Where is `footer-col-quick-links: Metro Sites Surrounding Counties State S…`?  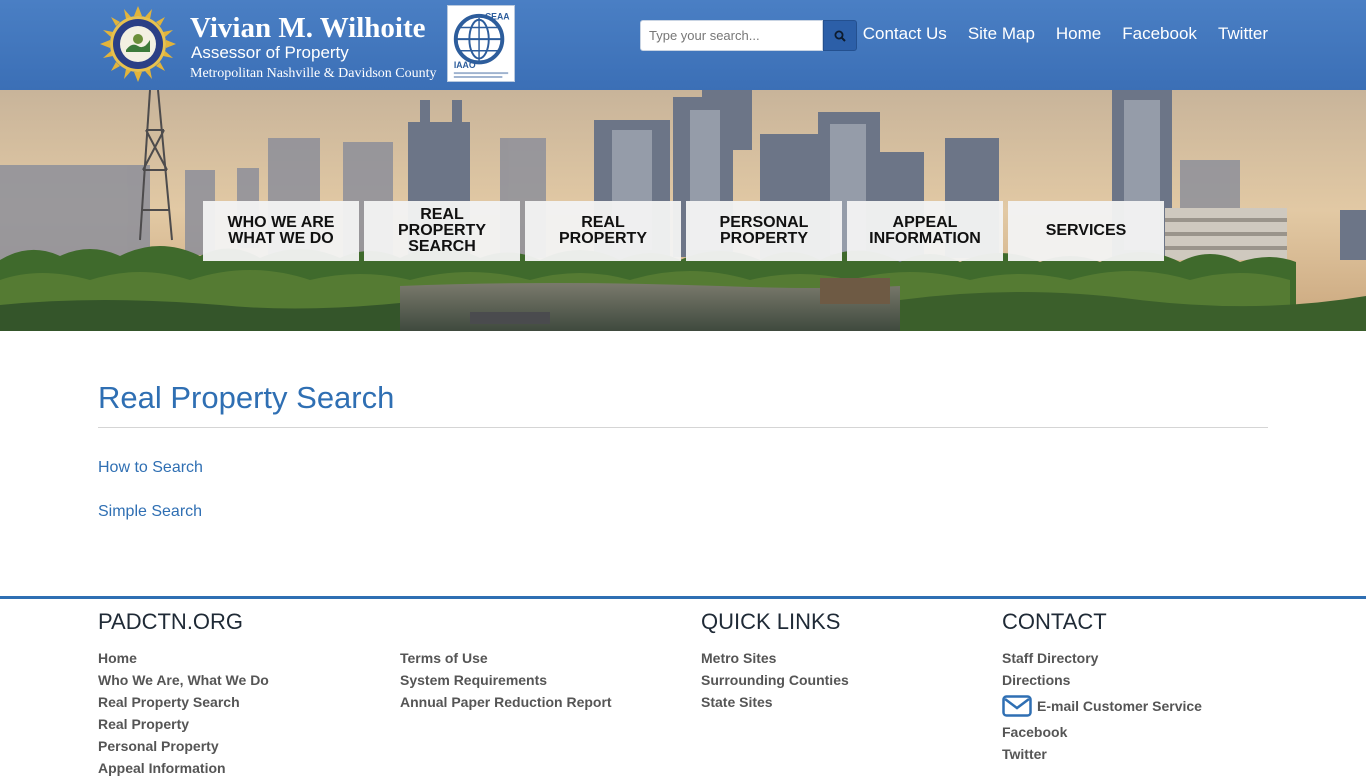 footer-col-quick-links: Metro Sites Surrounding Counties State S… is located at coordinates (775, 680).